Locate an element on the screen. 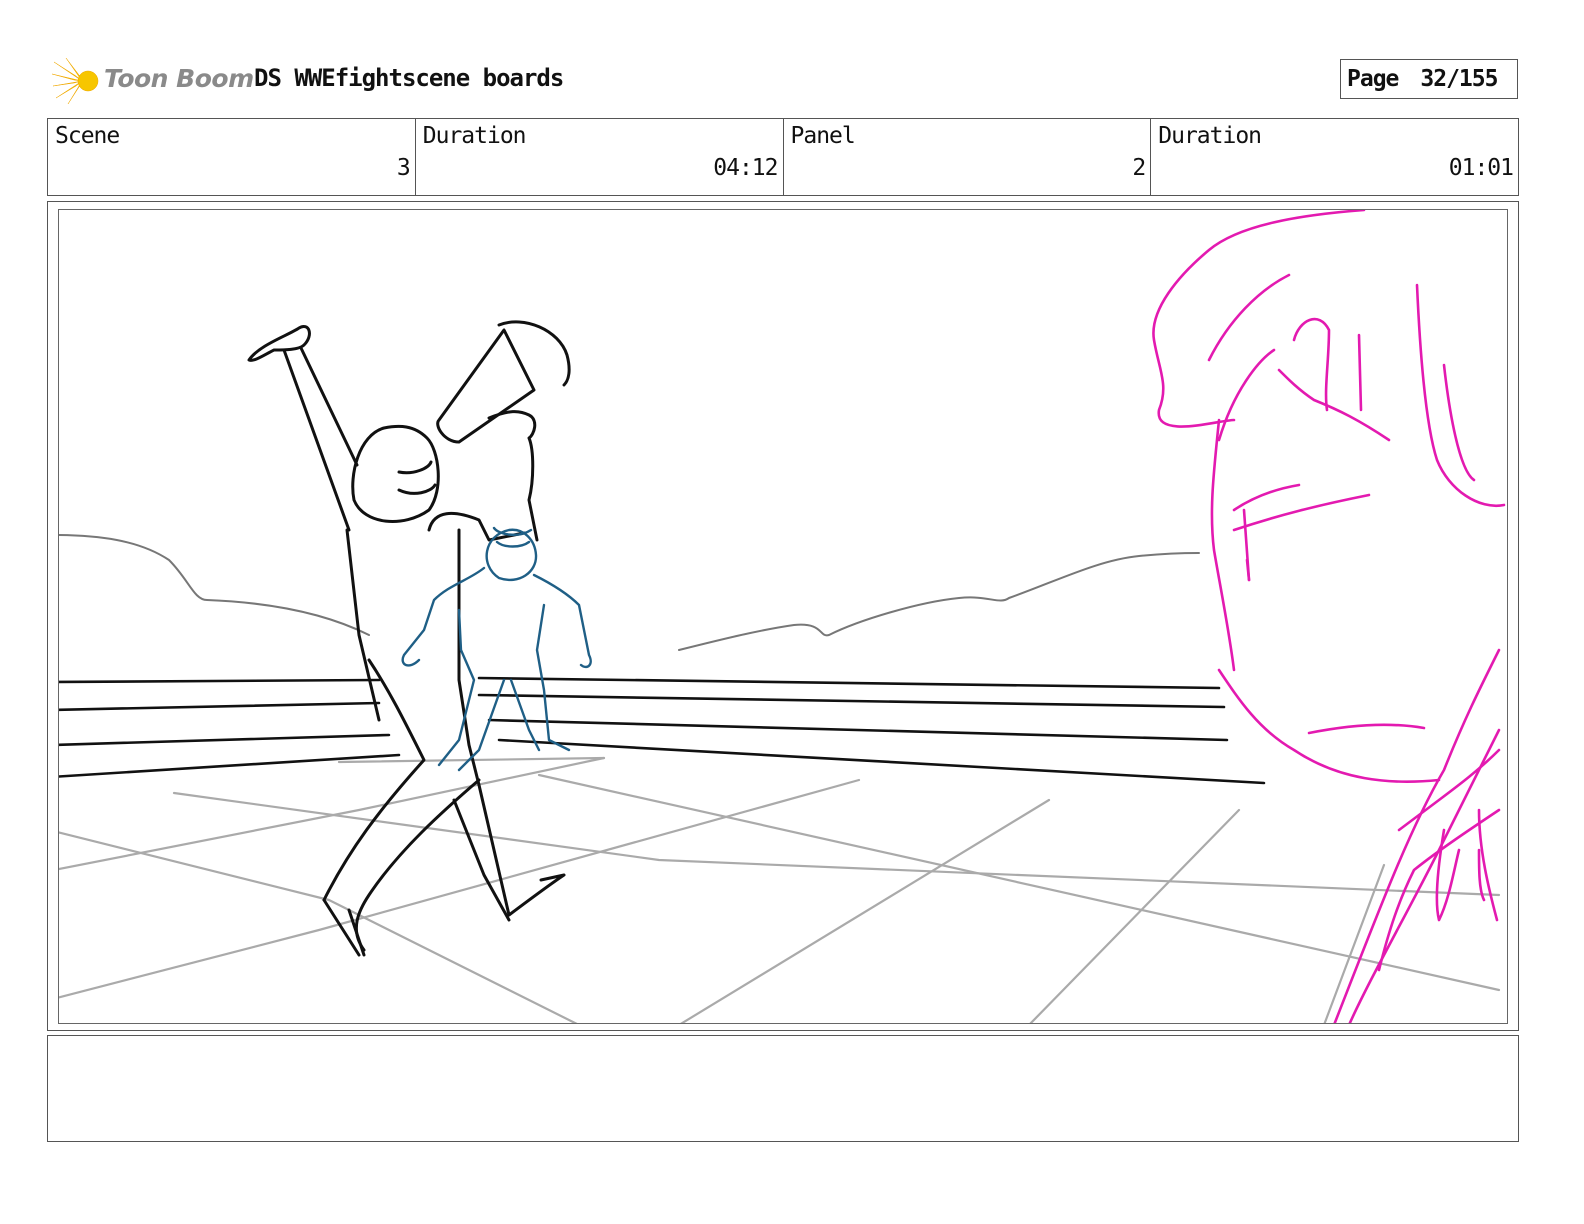  scene-value: 3 is located at coordinates (403, 168).